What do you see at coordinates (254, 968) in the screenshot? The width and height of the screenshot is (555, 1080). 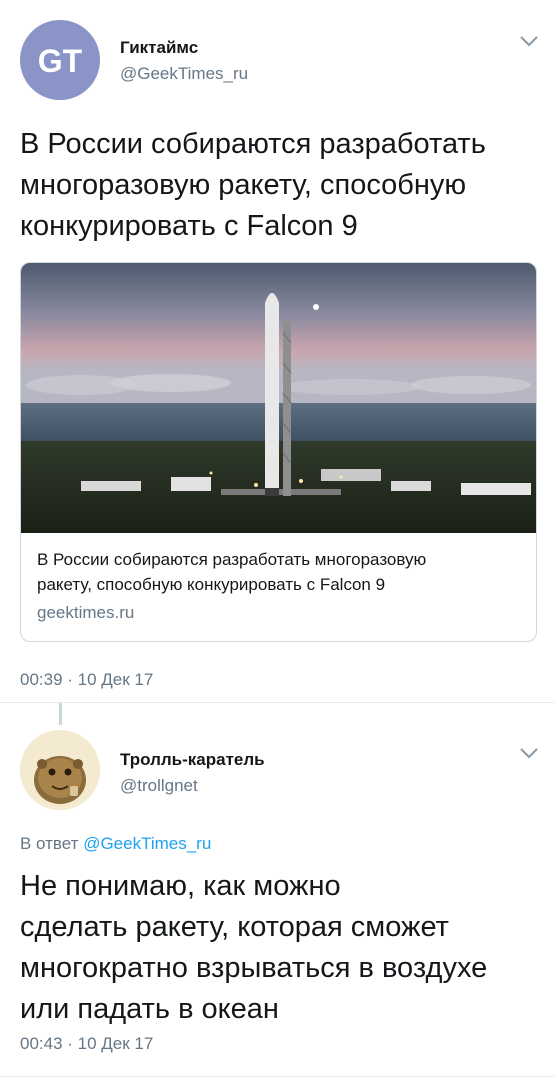 I see `tweet-text-line: многократно взрываться в воздухе` at bounding box center [254, 968].